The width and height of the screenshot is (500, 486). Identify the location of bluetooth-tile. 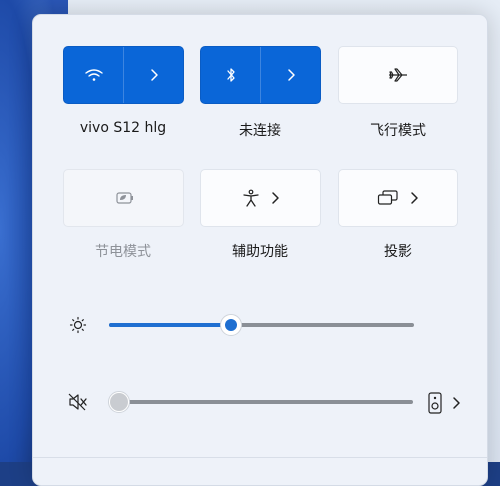
(260, 75).